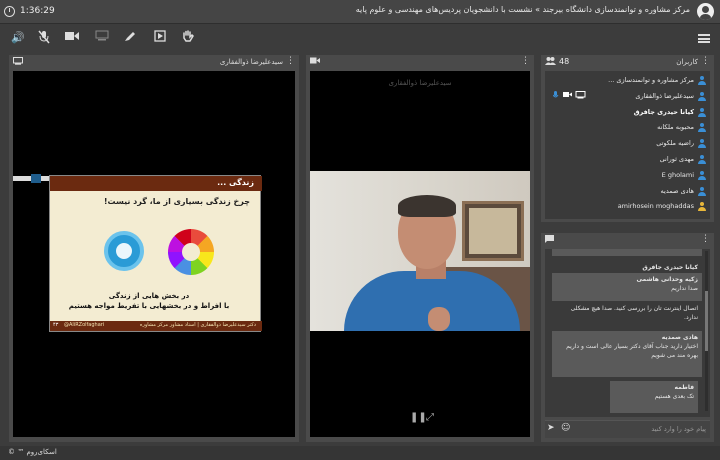 Image resolution: width=720 pixels, height=460 pixels. What do you see at coordinates (627, 127) in the screenshot?
I see `user-row: محبوبه ملکانه` at bounding box center [627, 127].